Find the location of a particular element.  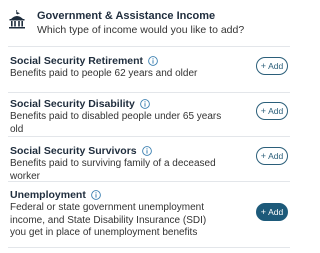

section-title: Government & Assistance Income is located at coordinates (126, 16).